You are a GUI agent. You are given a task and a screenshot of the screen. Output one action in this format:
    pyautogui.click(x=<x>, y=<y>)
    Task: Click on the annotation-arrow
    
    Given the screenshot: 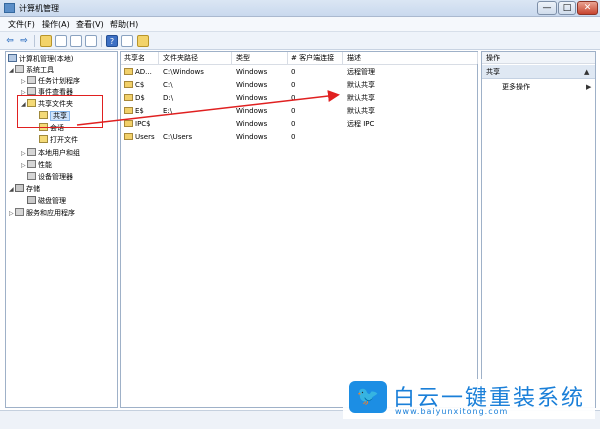 What is the action you would take?
    pyautogui.click(x=208, y=108)
    